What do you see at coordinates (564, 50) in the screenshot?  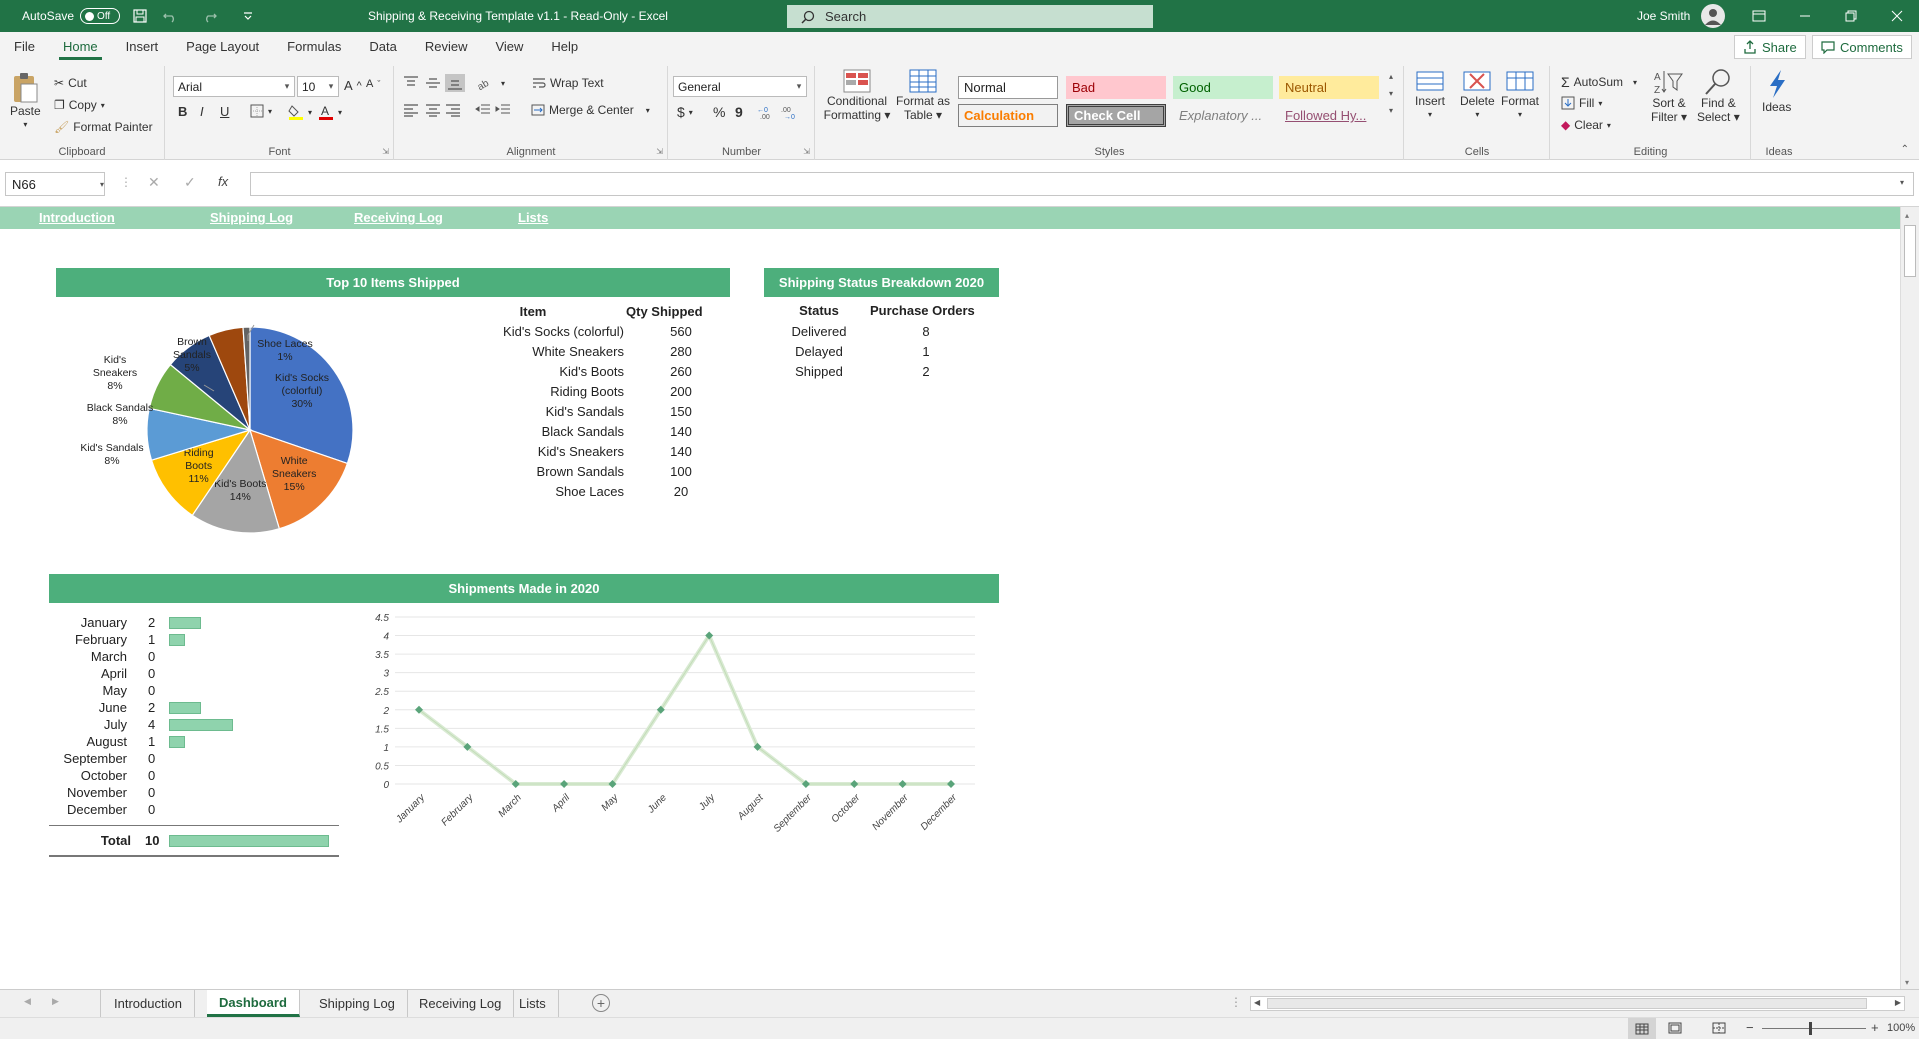 I see `menu-tab-help: Help` at bounding box center [564, 50].